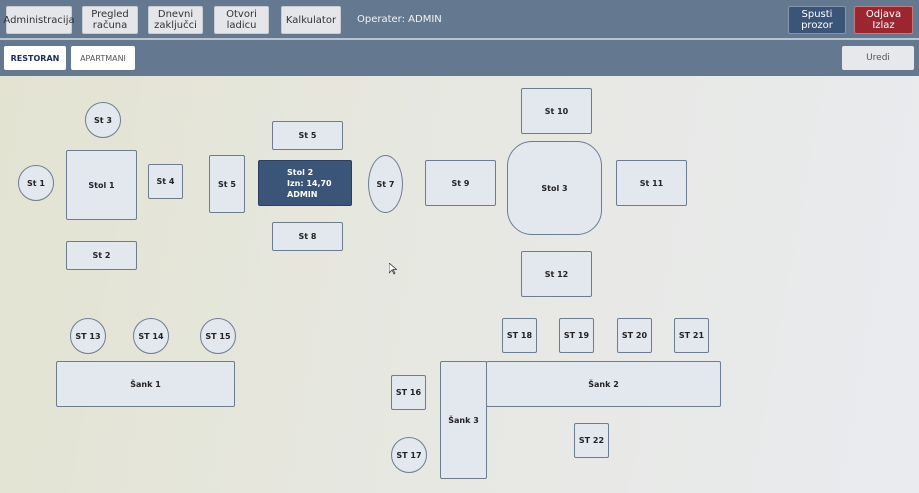 The height and width of the screenshot is (493, 919). I want to click on table-stol3: Stol 3, so click(554, 188).